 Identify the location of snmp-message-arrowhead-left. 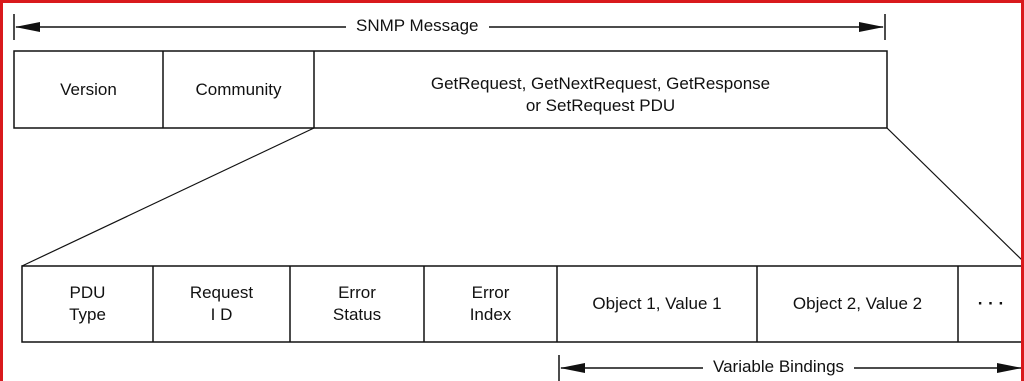
(27, 27).